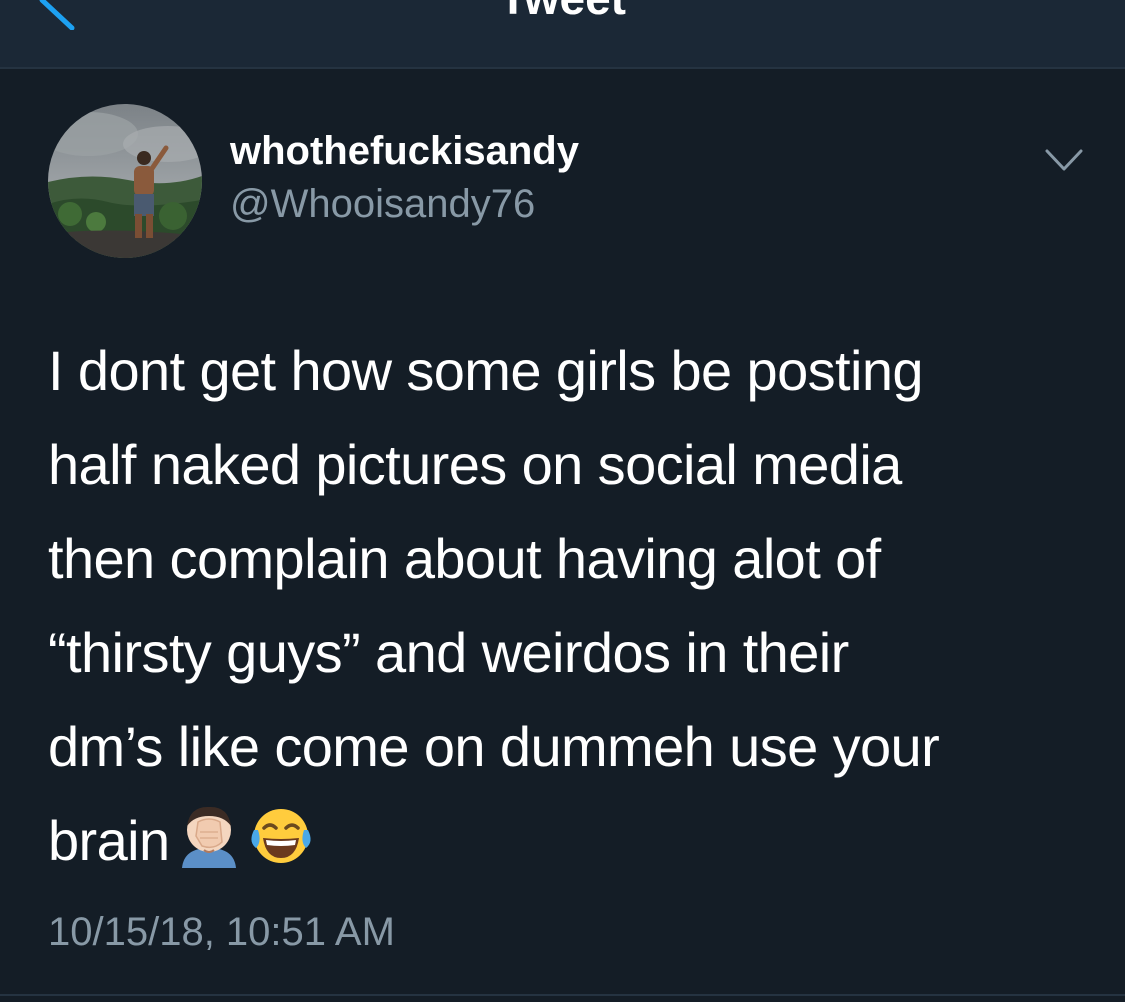 Image resolution: width=1125 pixels, height=1002 pixels. What do you see at coordinates (562, 34) in the screenshot?
I see `top-navigation-bar: Tweet` at bounding box center [562, 34].